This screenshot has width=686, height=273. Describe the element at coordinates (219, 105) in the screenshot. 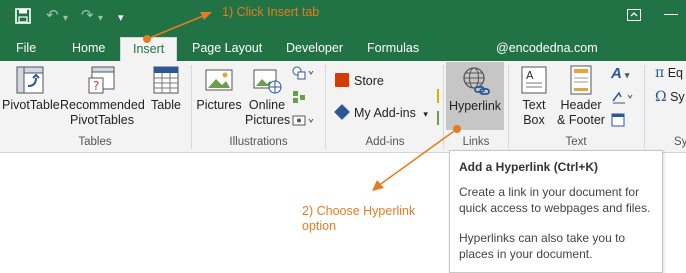

I see `pictures-label: Pictures` at that location.